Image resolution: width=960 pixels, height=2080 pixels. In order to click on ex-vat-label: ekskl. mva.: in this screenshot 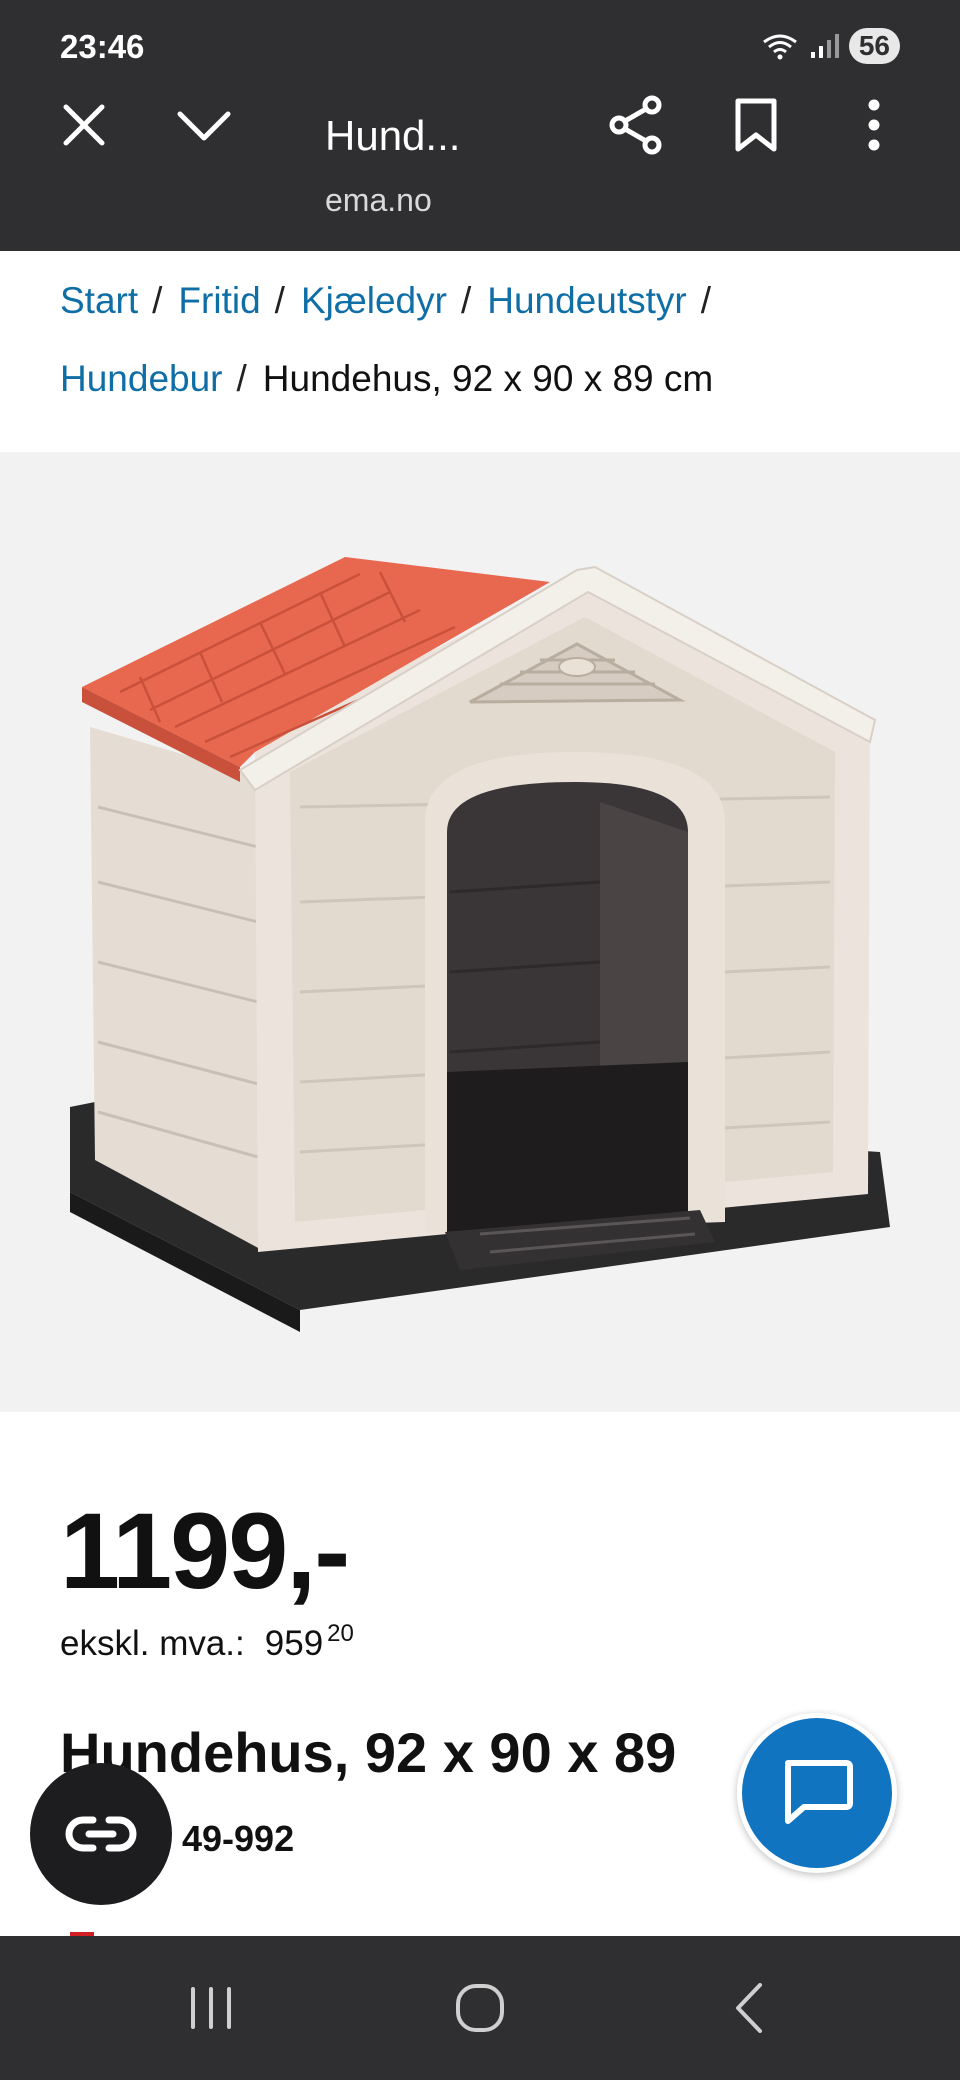, I will do `click(152, 1643)`.